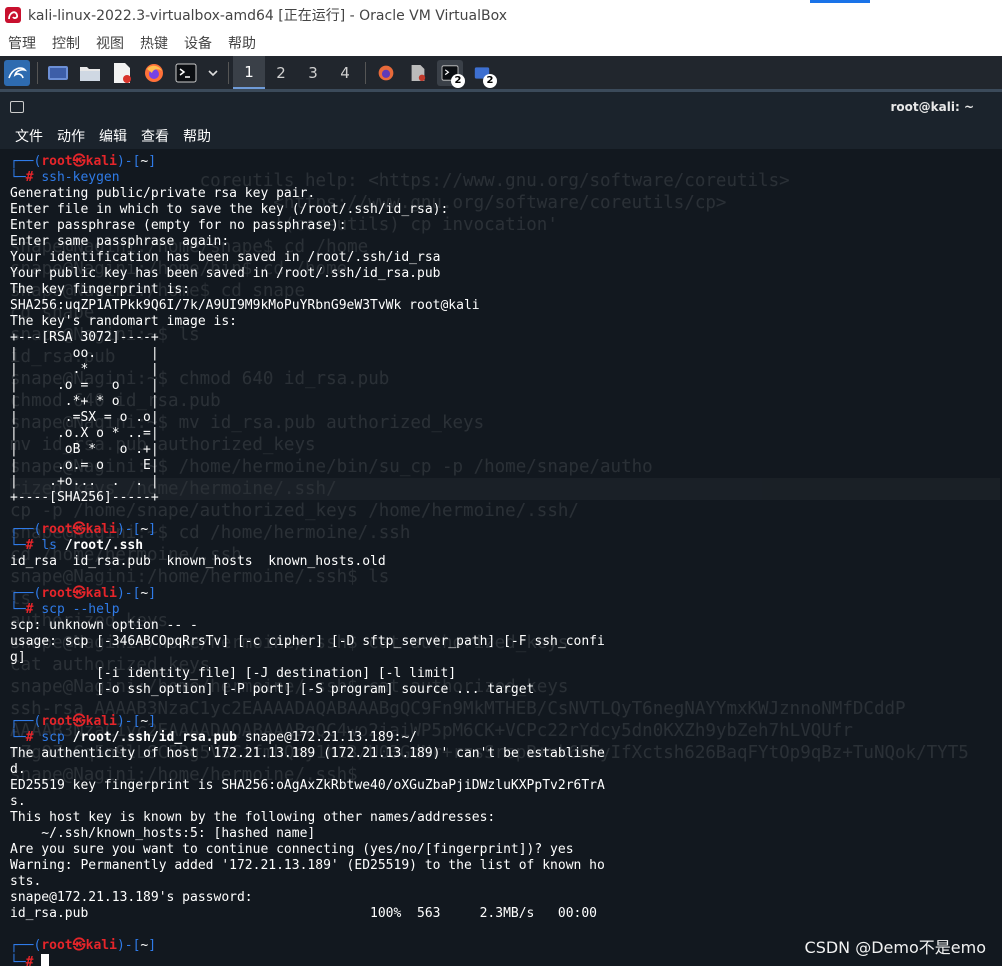  Describe the element at coordinates (26, 881) in the screenshot. I see `output-line: sts.` at that location.